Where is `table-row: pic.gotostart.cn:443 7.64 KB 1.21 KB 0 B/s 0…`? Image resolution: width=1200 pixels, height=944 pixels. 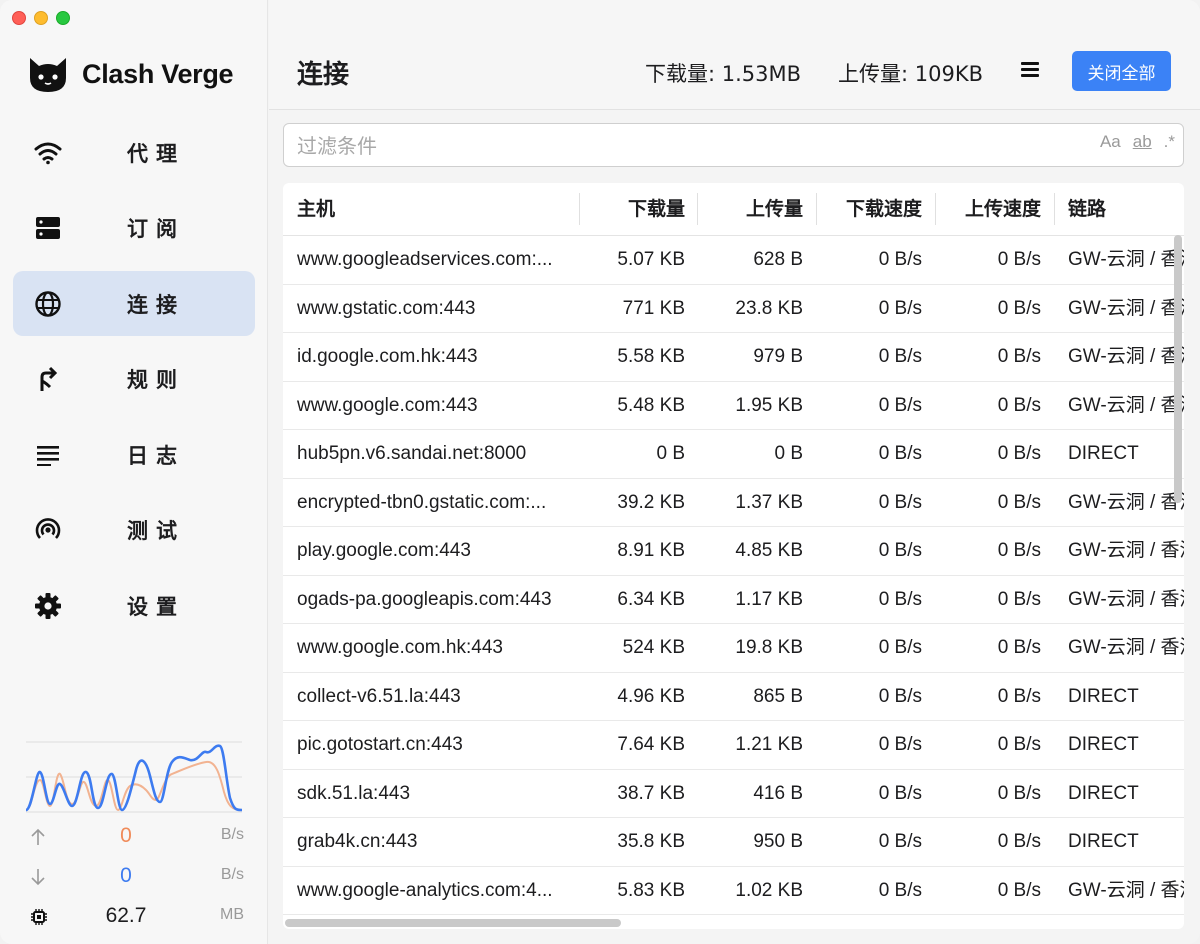 table-row: pic.gotostart.cn:443 7.64 KB 1.21 KB 0 B/s 0… is located at coordinates (733, 745).